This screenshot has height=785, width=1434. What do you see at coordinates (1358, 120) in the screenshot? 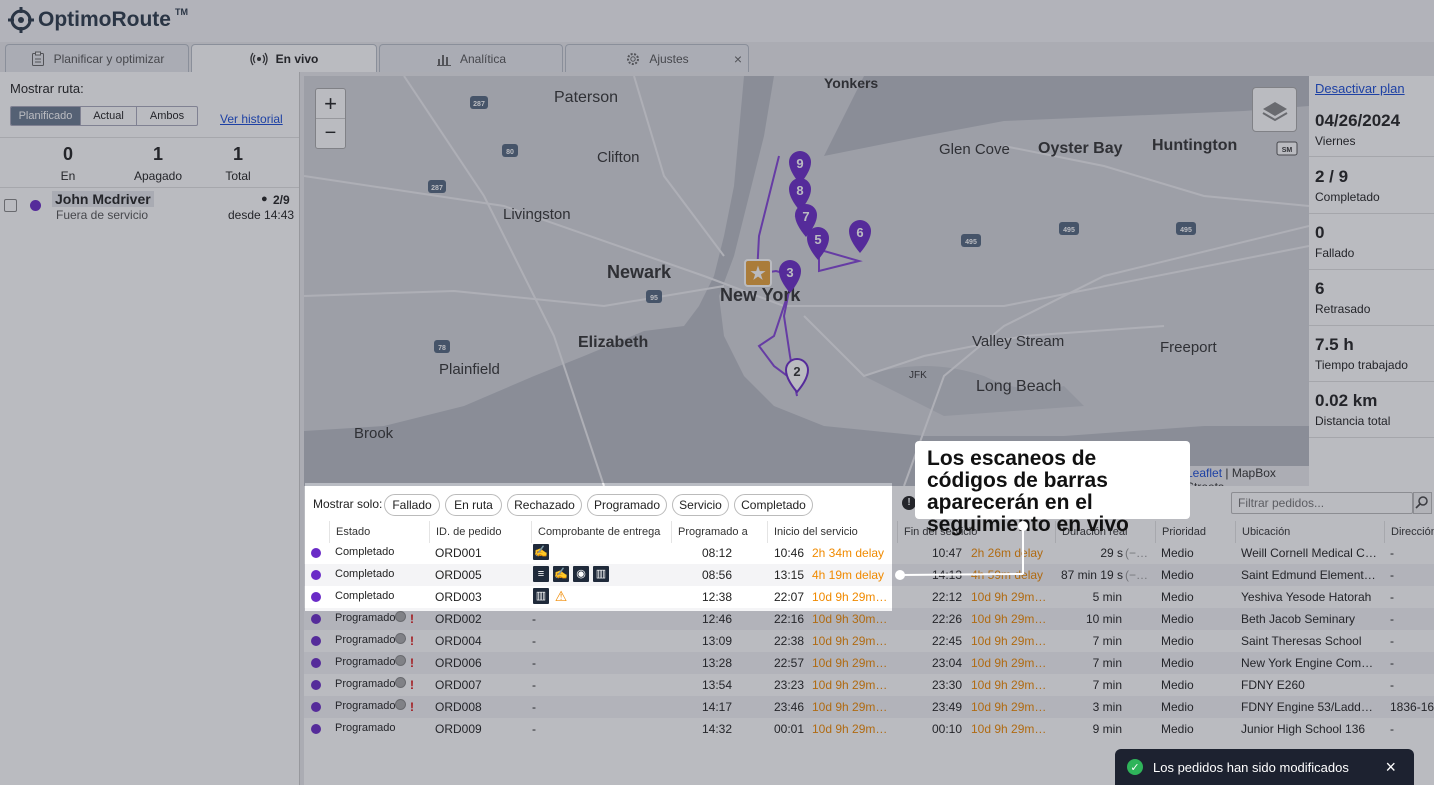
I see `plan-date: 04/26/2024` at bounding box center [1358, 120].